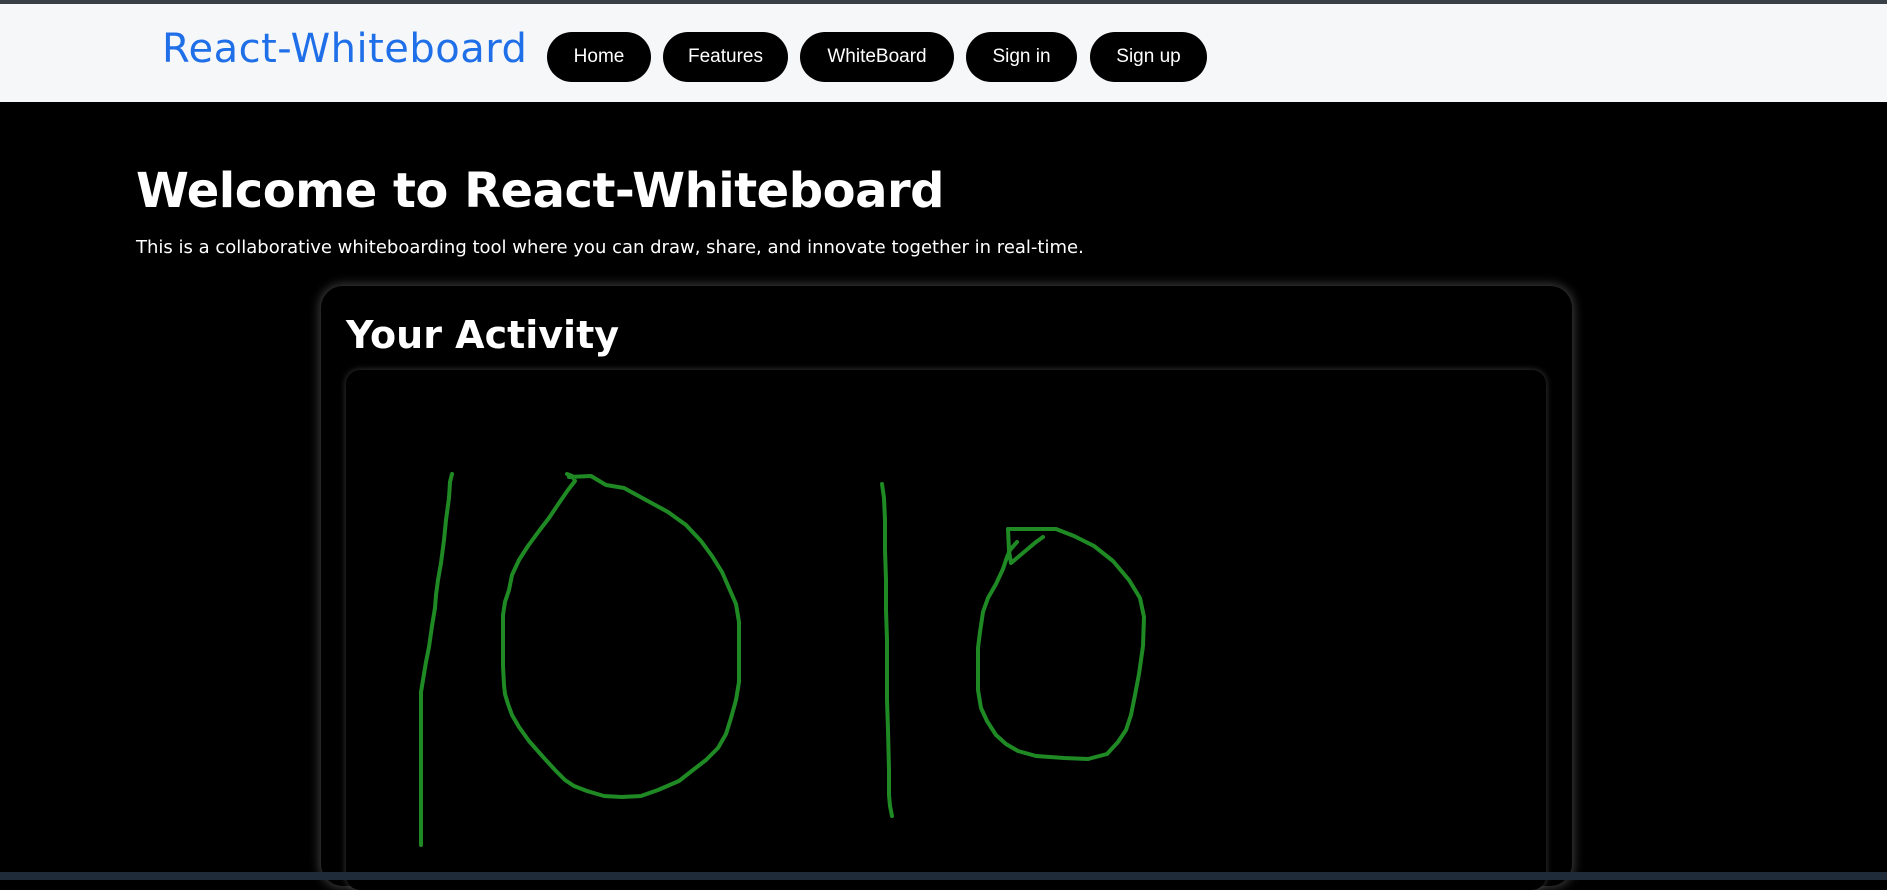 This screenshot has height=890, width=1887. I want to click on brand-logo: React-Whiteboard, so click(344, 49).